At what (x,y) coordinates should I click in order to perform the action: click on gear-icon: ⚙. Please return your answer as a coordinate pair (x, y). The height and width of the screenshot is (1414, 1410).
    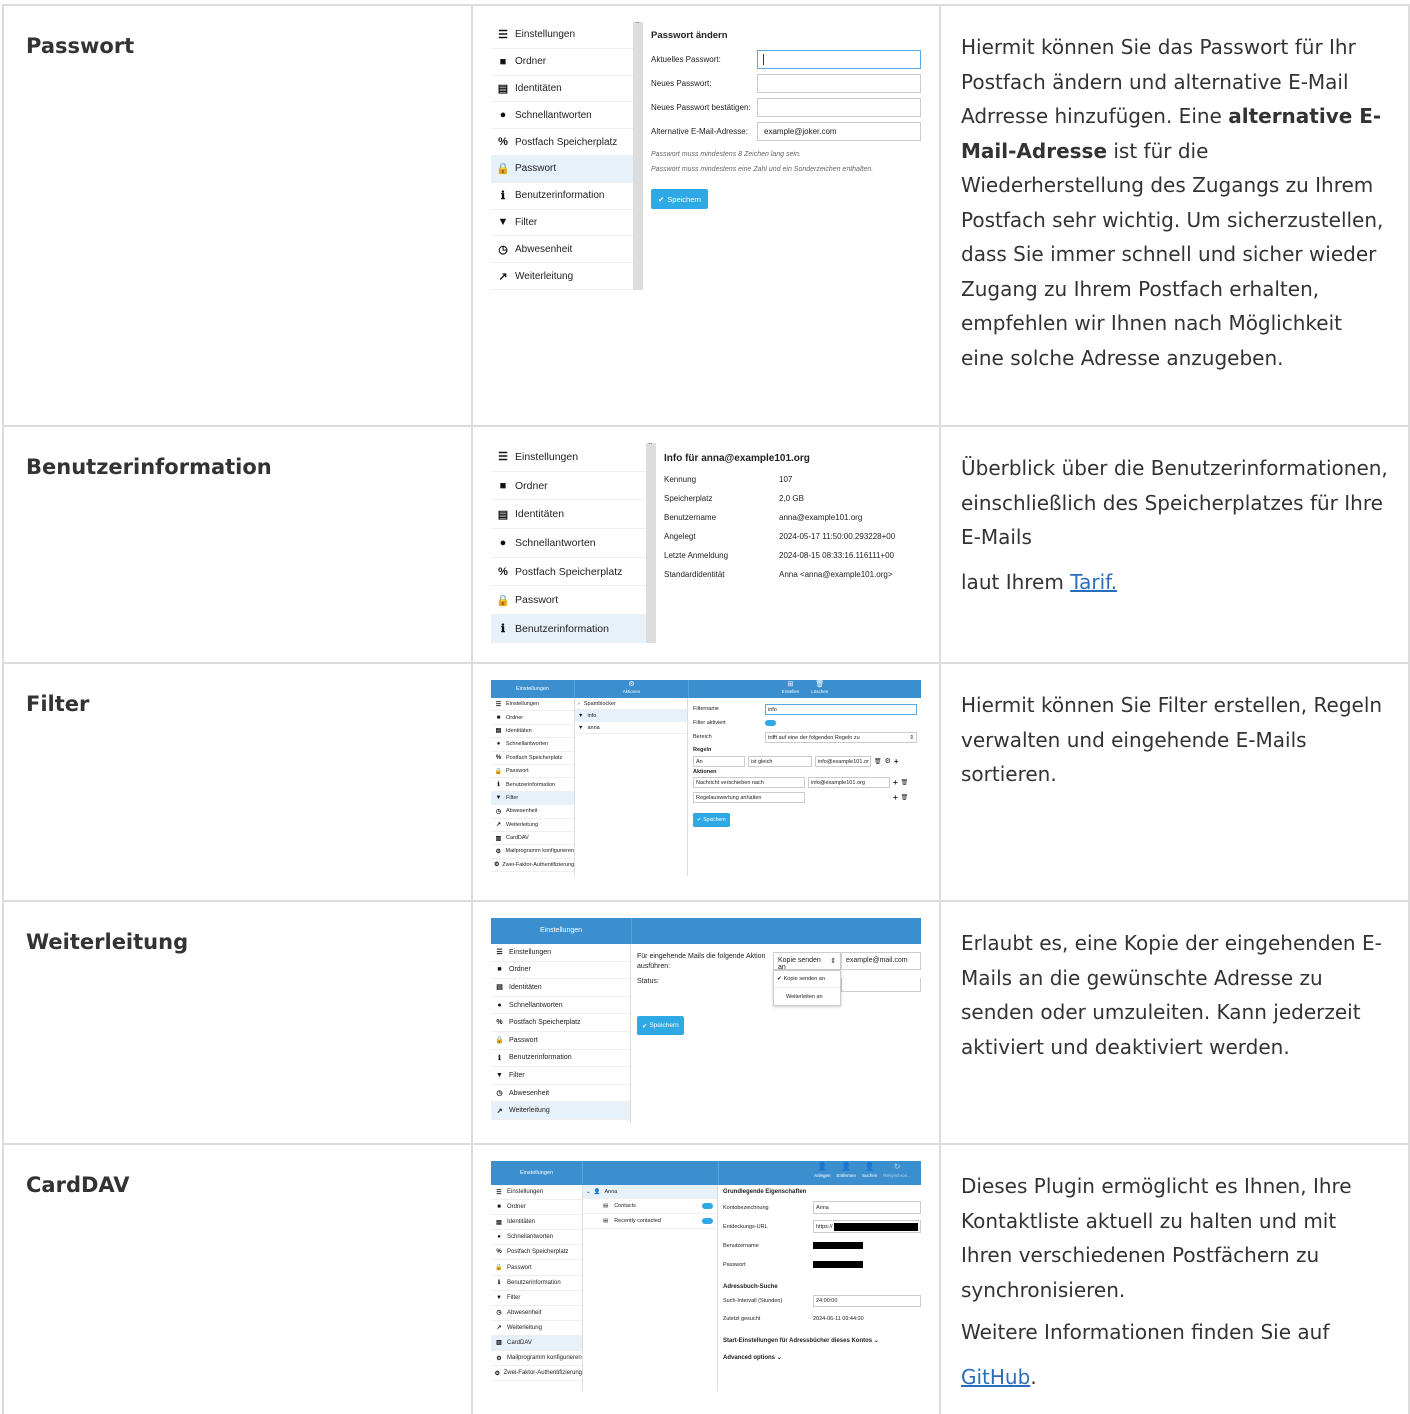
    Looking at the image, I should click on (888, 761).